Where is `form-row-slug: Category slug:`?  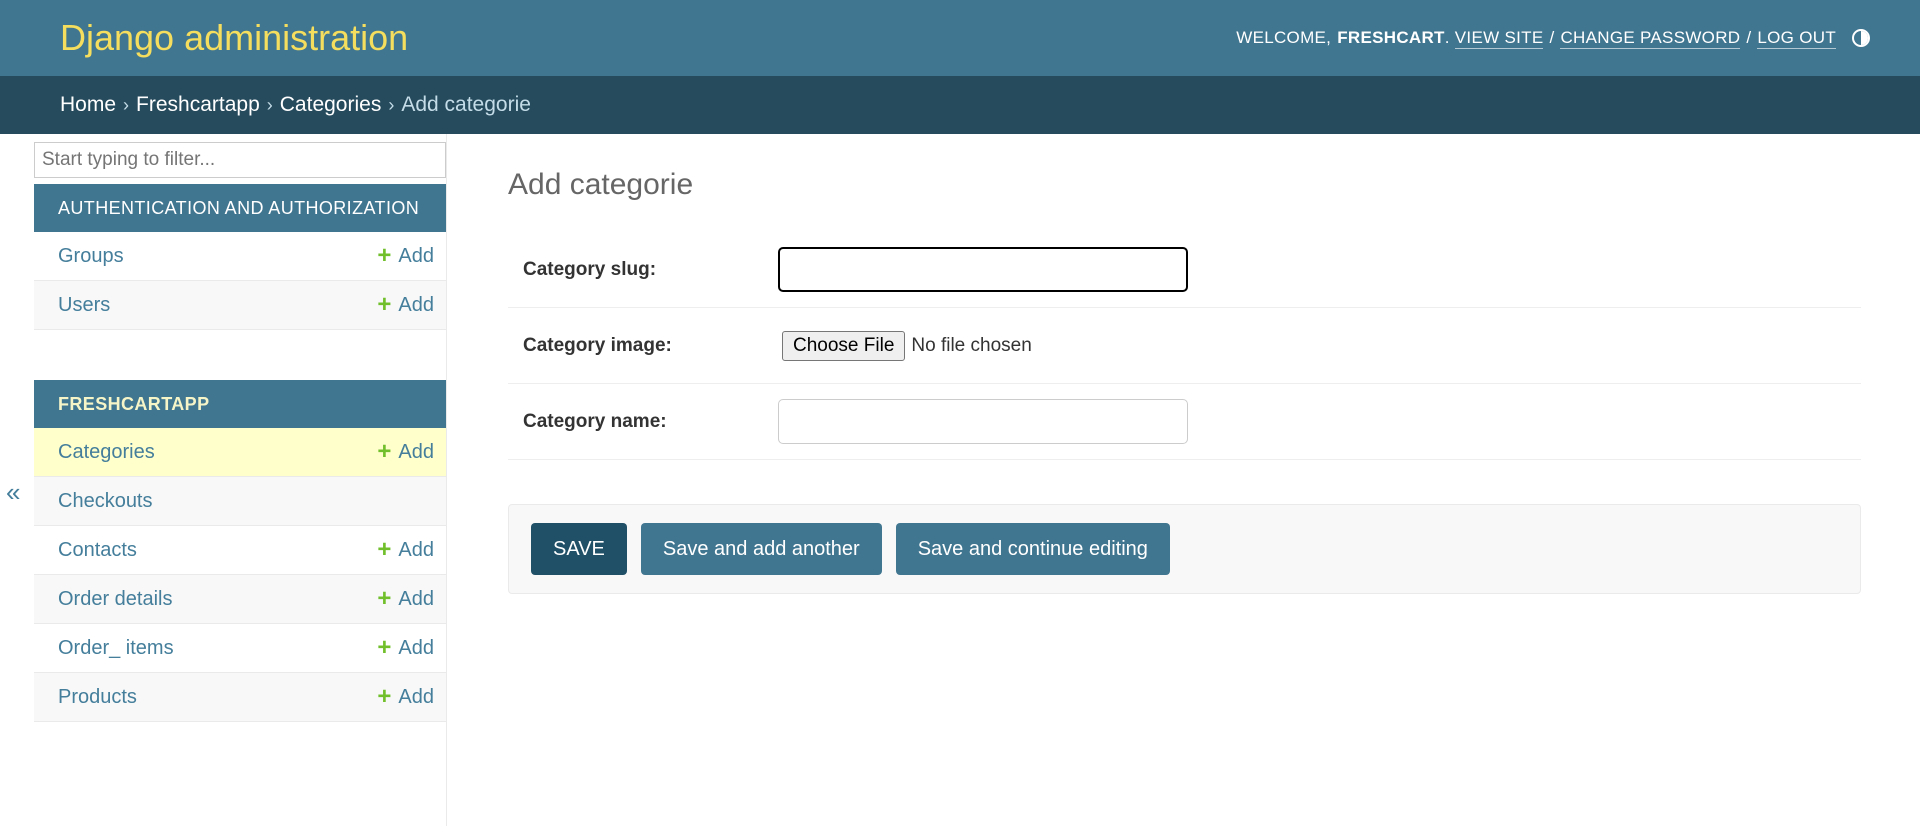 form-row-slug: Category slug: is located at coordinates (1184, 270).